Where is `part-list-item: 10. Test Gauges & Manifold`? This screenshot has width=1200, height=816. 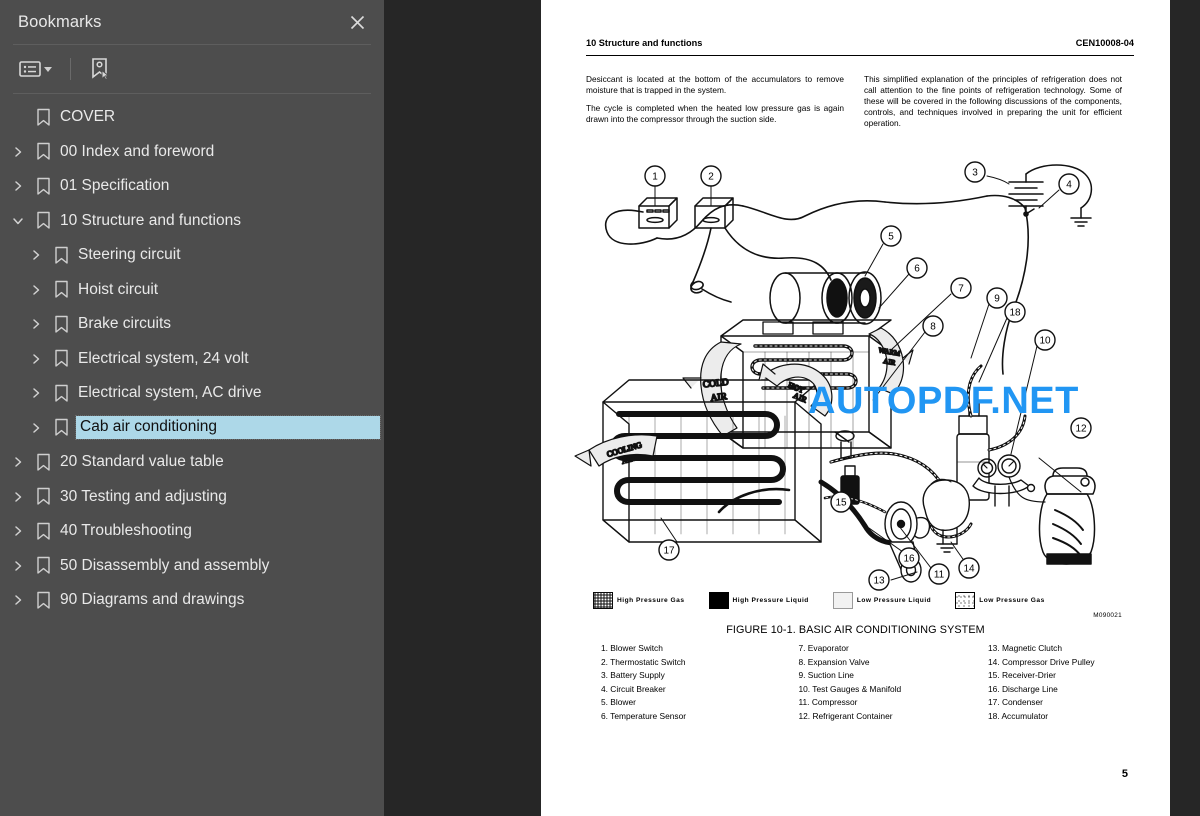
part-list-item: 10. Test Gauges & Manifold is located at coordinates (850, 688).